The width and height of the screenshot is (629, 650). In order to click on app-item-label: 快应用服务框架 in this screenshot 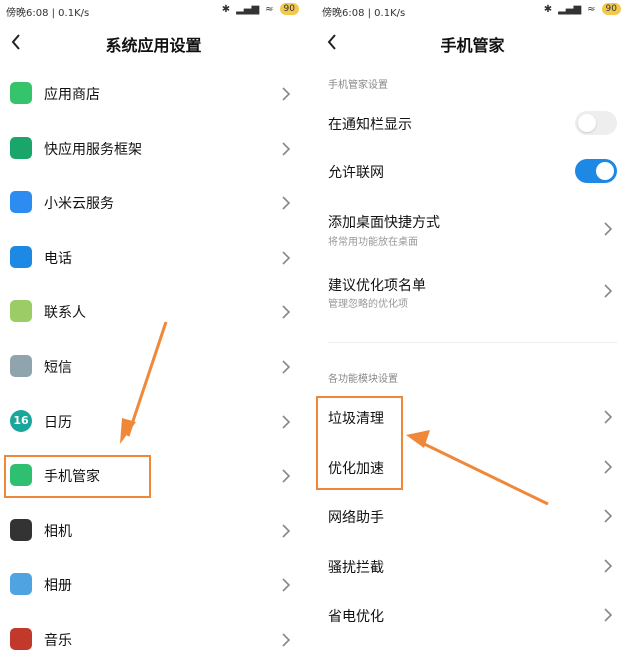, I will do `click(93, 149)`.